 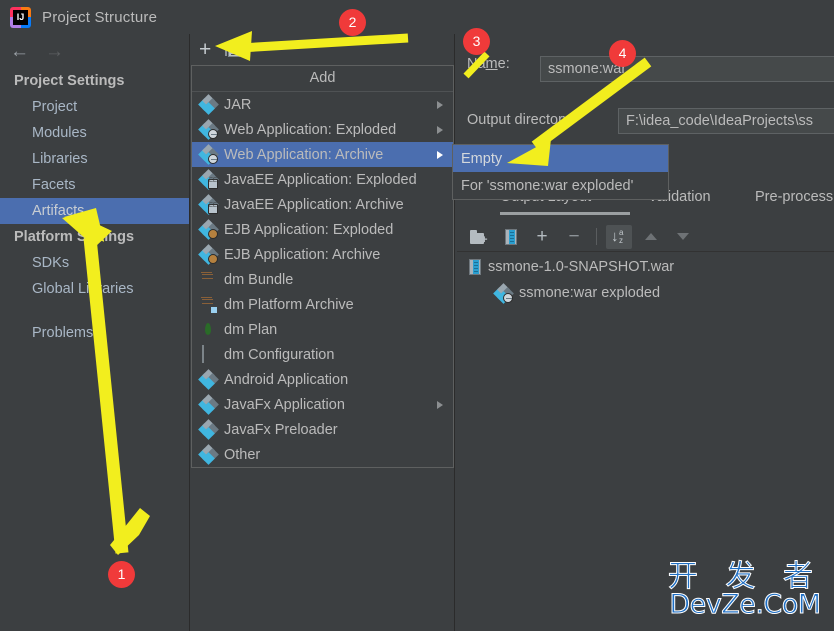 What do you see at coordinates (100, 17) in the screenshot?
I see `page-title: Project Structure` at bounding box center [100, 17].